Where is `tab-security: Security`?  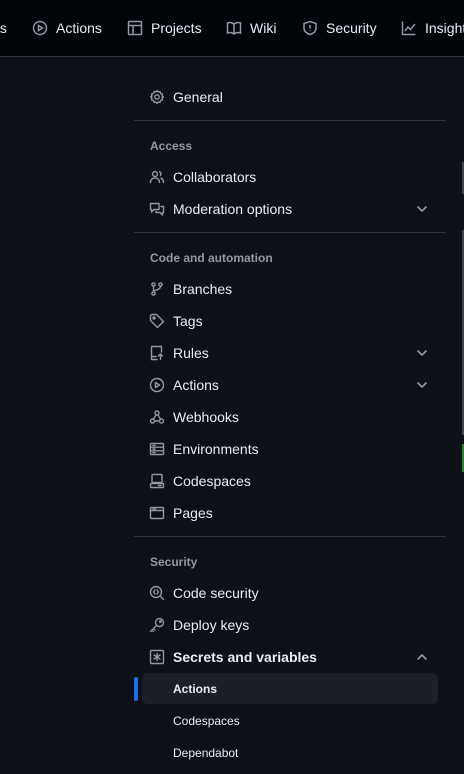
tab-security: Security is located at coordinates (339, 28).